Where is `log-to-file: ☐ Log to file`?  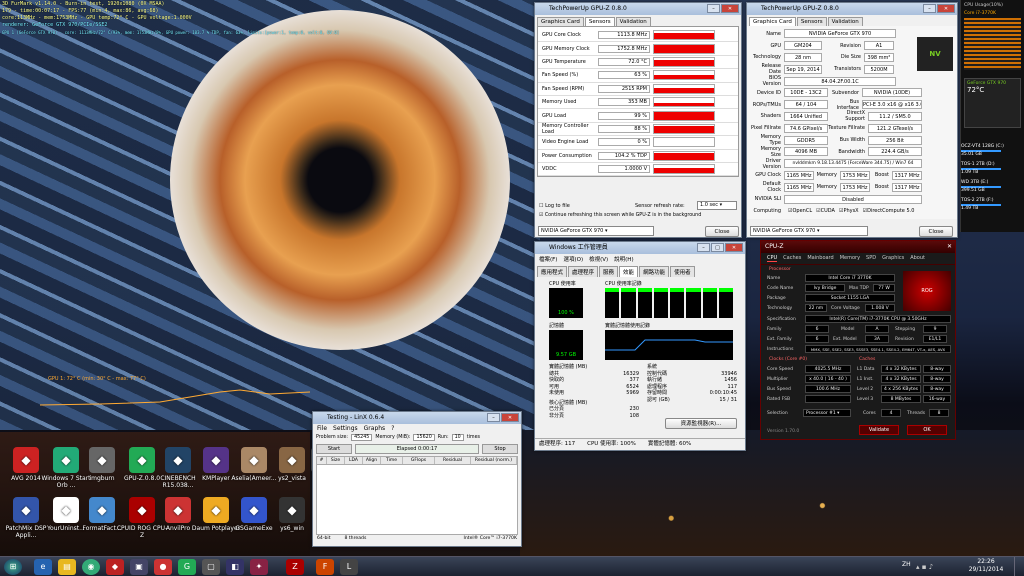 log-to-file: ☐ Log to file is located at coordinates (554, 206).